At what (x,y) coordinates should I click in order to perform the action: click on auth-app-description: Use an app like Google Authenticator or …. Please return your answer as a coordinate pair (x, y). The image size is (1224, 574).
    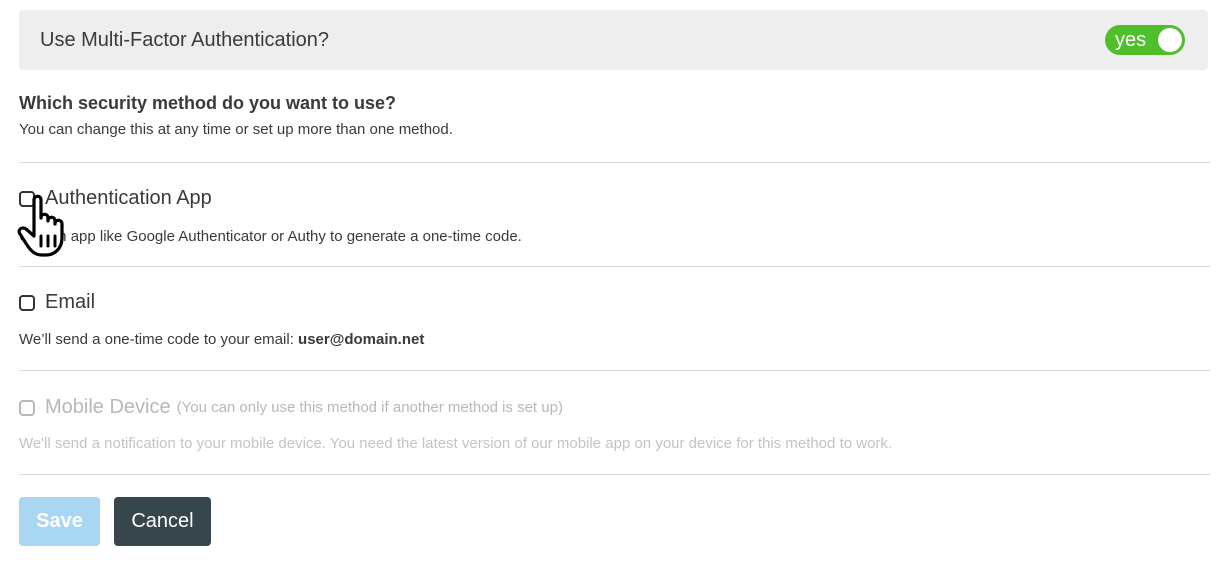
    Looking at the image, I should click on (270, 236).